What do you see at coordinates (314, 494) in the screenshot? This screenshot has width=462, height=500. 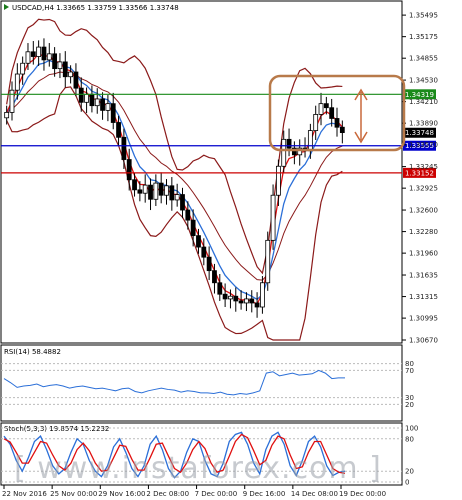 I see `time-tick-label: 14 Dec 08:00` at bounding box center [314, 494].